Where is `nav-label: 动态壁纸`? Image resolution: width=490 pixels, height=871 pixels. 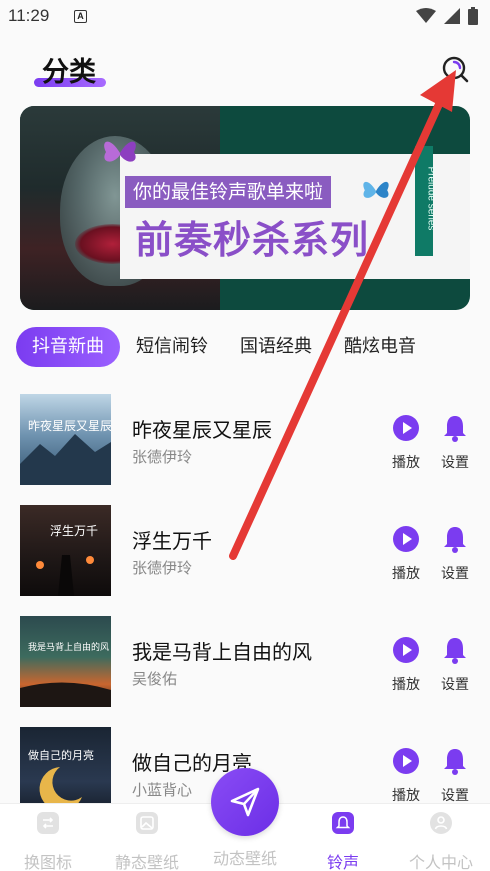
nav-label: 动态壁纸 is located at coordinates (244, 858).